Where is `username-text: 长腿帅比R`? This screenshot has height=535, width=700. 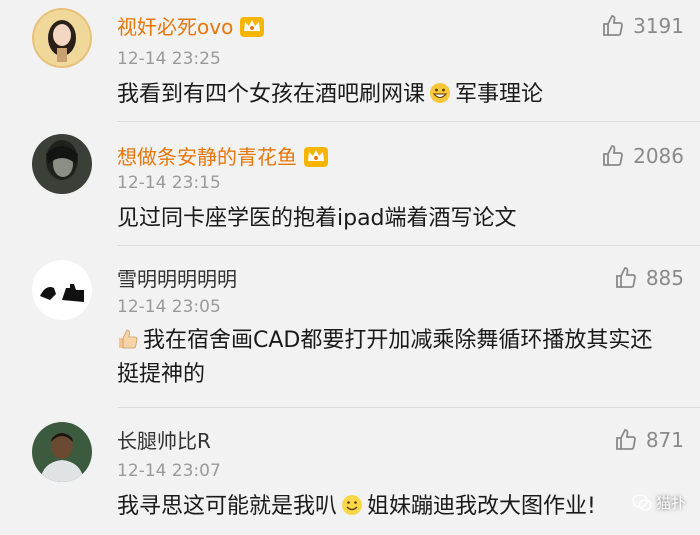 username-text: 长腿帅比R is located at coordinates (164, 441).